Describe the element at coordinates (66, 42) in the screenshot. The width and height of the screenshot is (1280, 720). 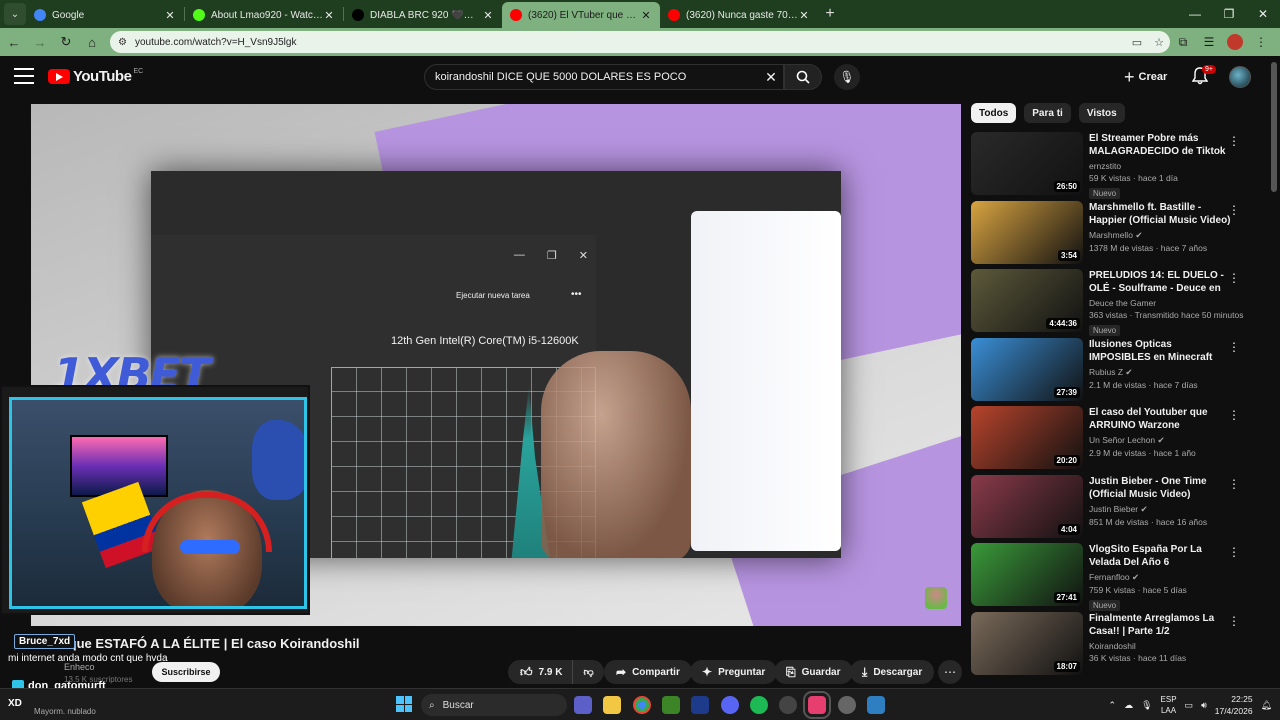
I see `reload-icon: ↻` at that location.